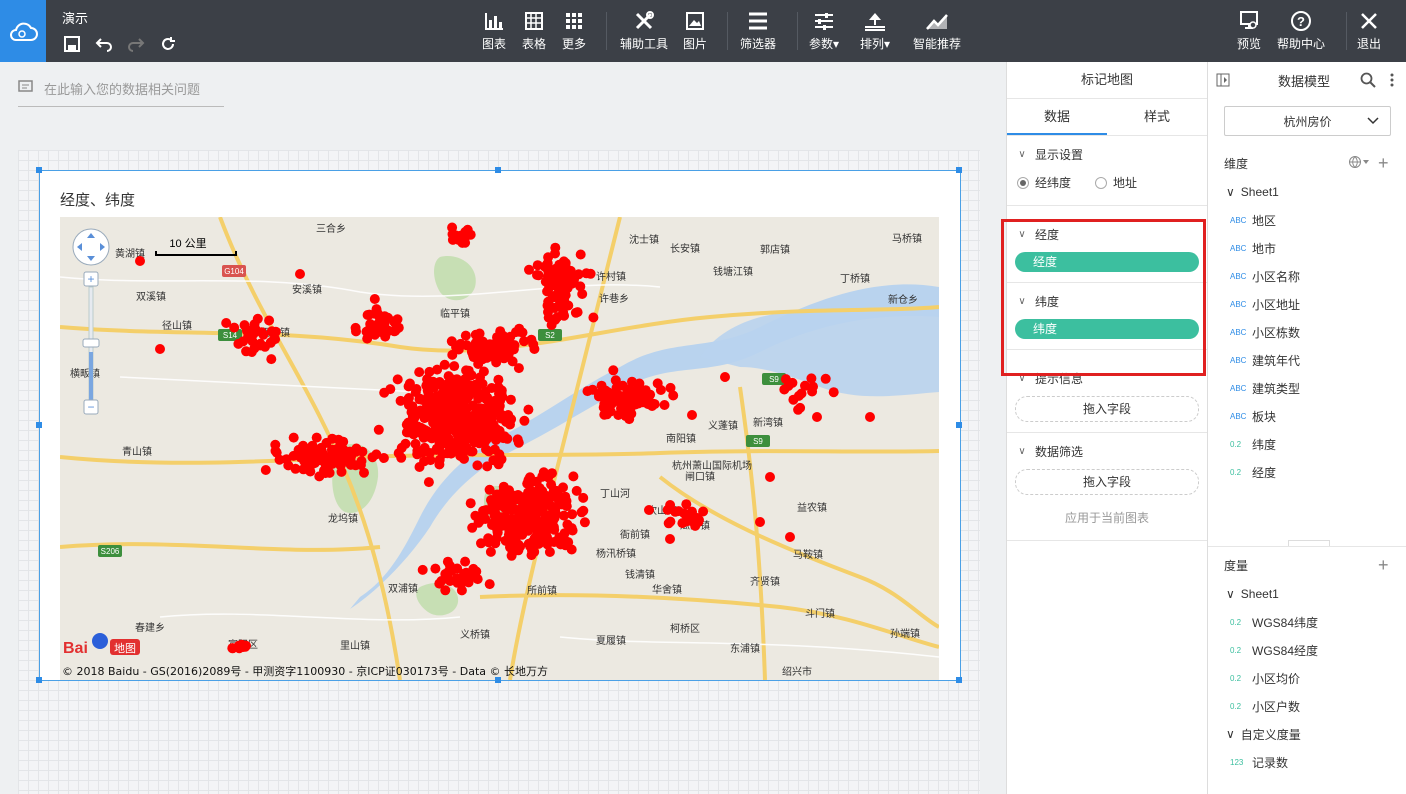 The width and height of the screenshot is (1406, 794). What do you see at coordinates (1116, 182) in the screenshot?
I see `radio-address: 地址` at bounding box center [1116, 182].